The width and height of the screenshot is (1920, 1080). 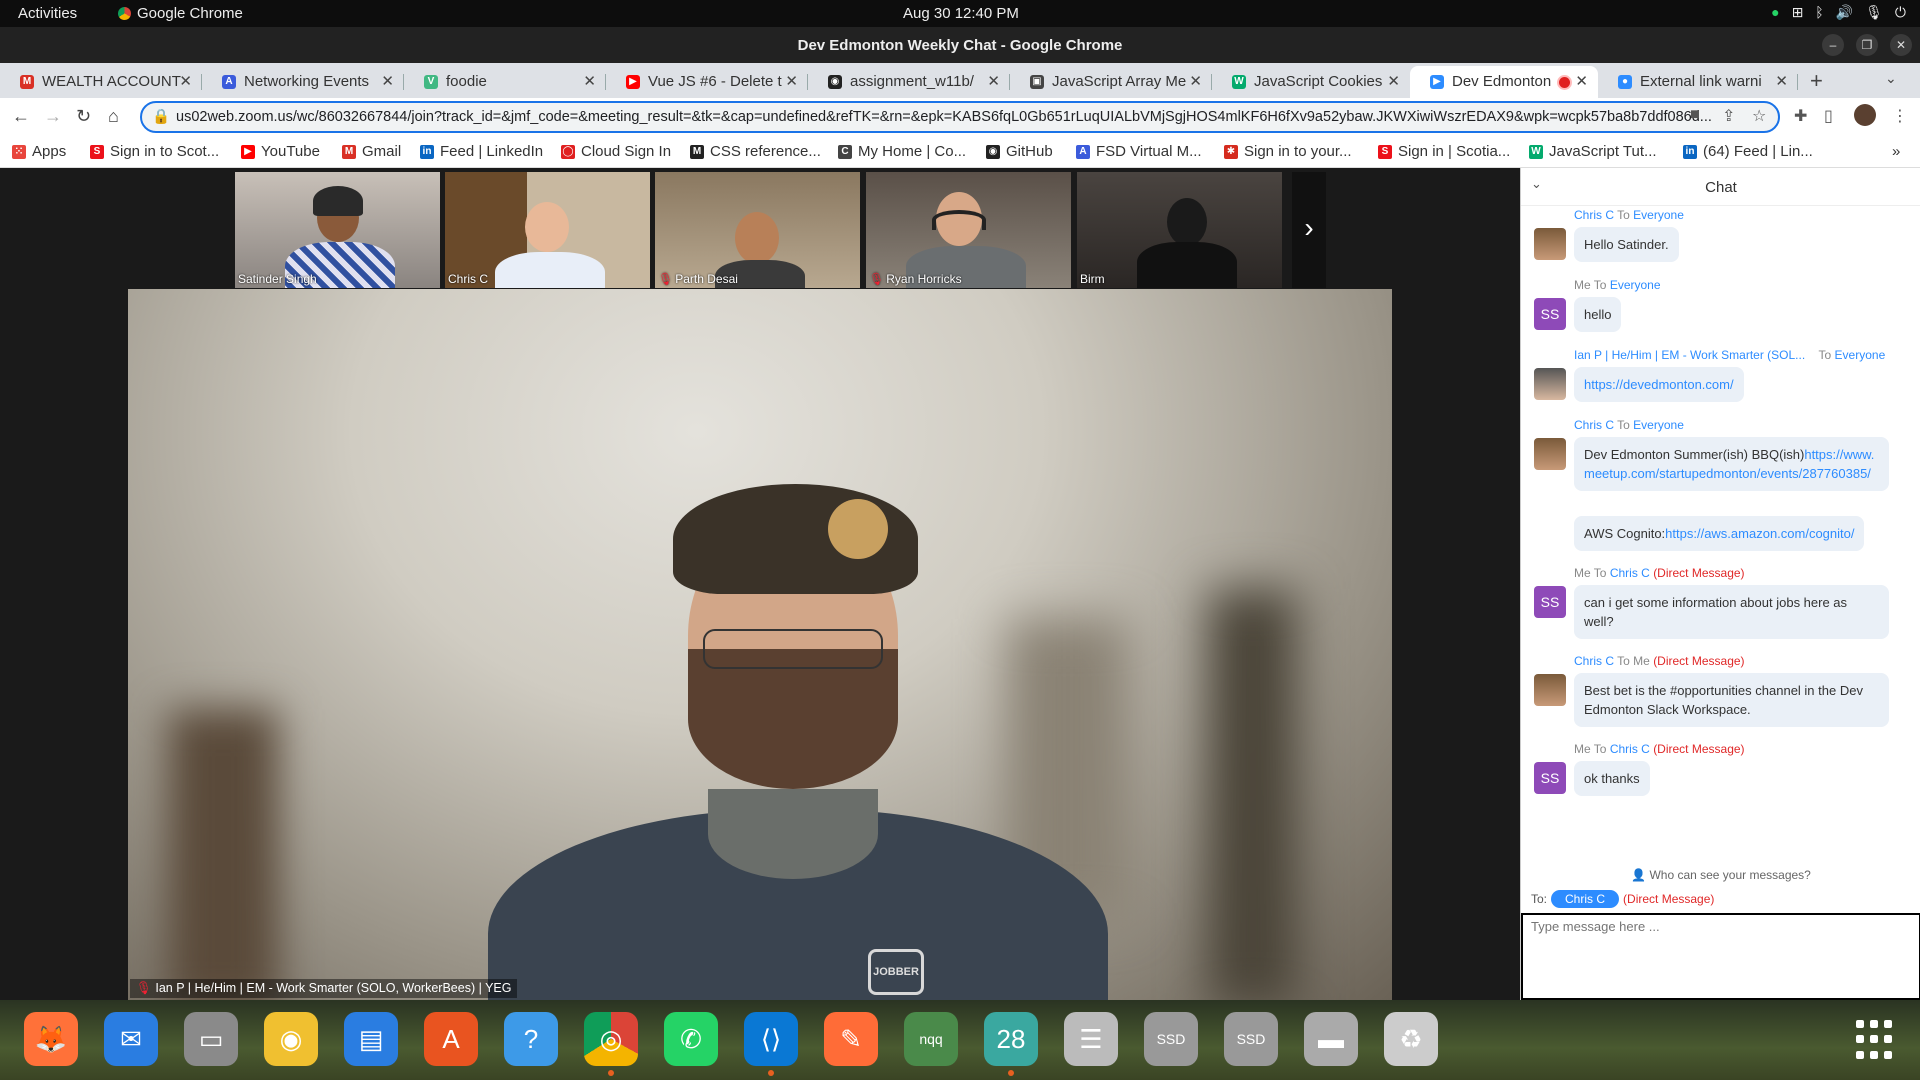 I want to click on libreoffice-writer-icon: ▤, so click(x=371, y=1039).